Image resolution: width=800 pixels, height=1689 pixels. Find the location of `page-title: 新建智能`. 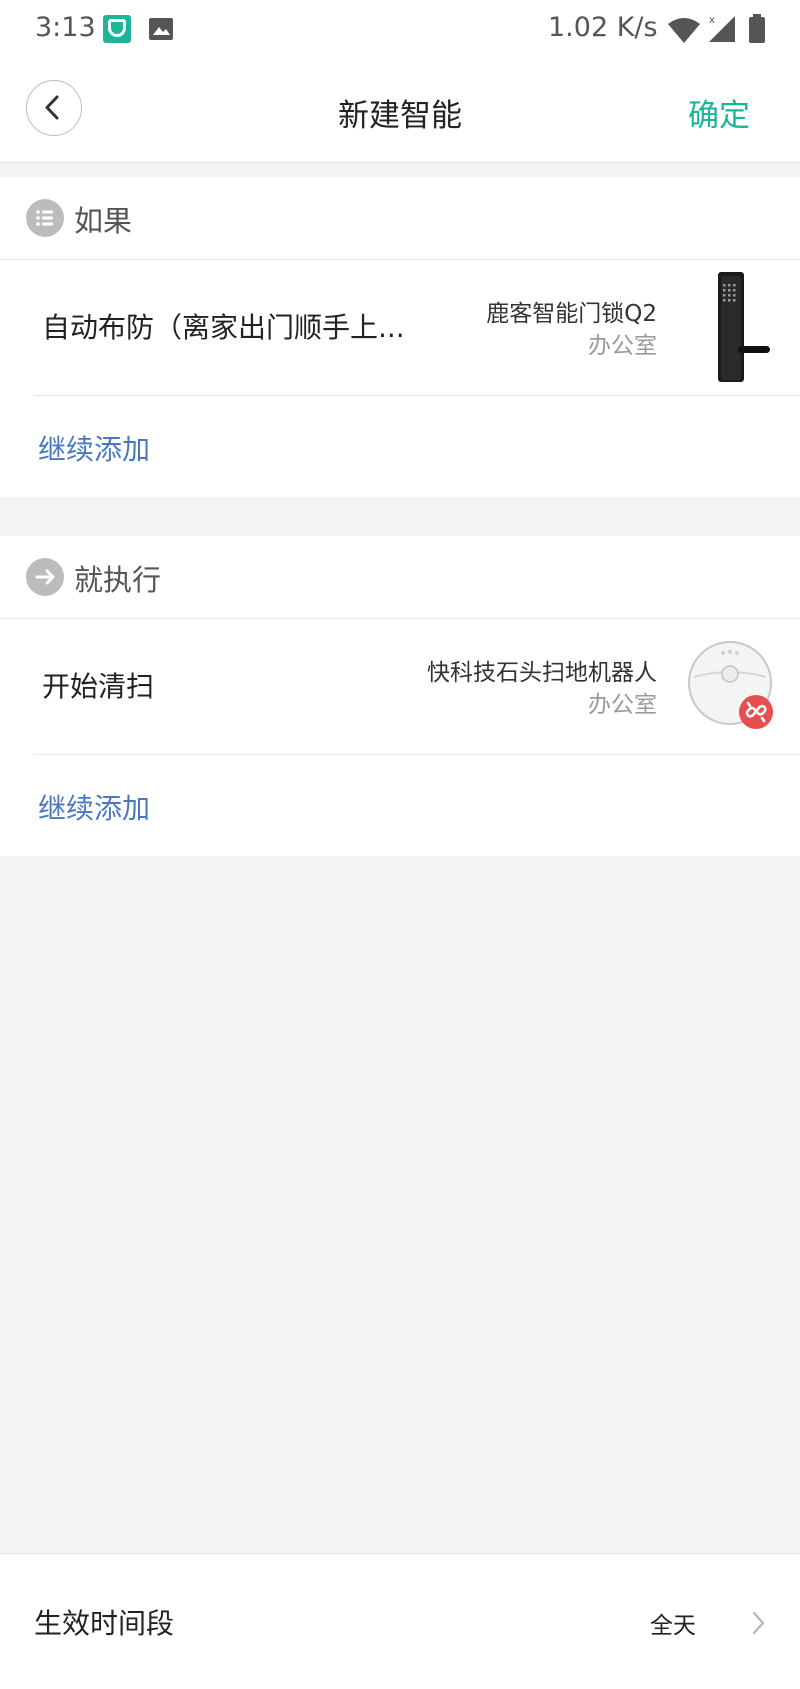

page-title: 新建智能 is located at coordinates (400, 116).